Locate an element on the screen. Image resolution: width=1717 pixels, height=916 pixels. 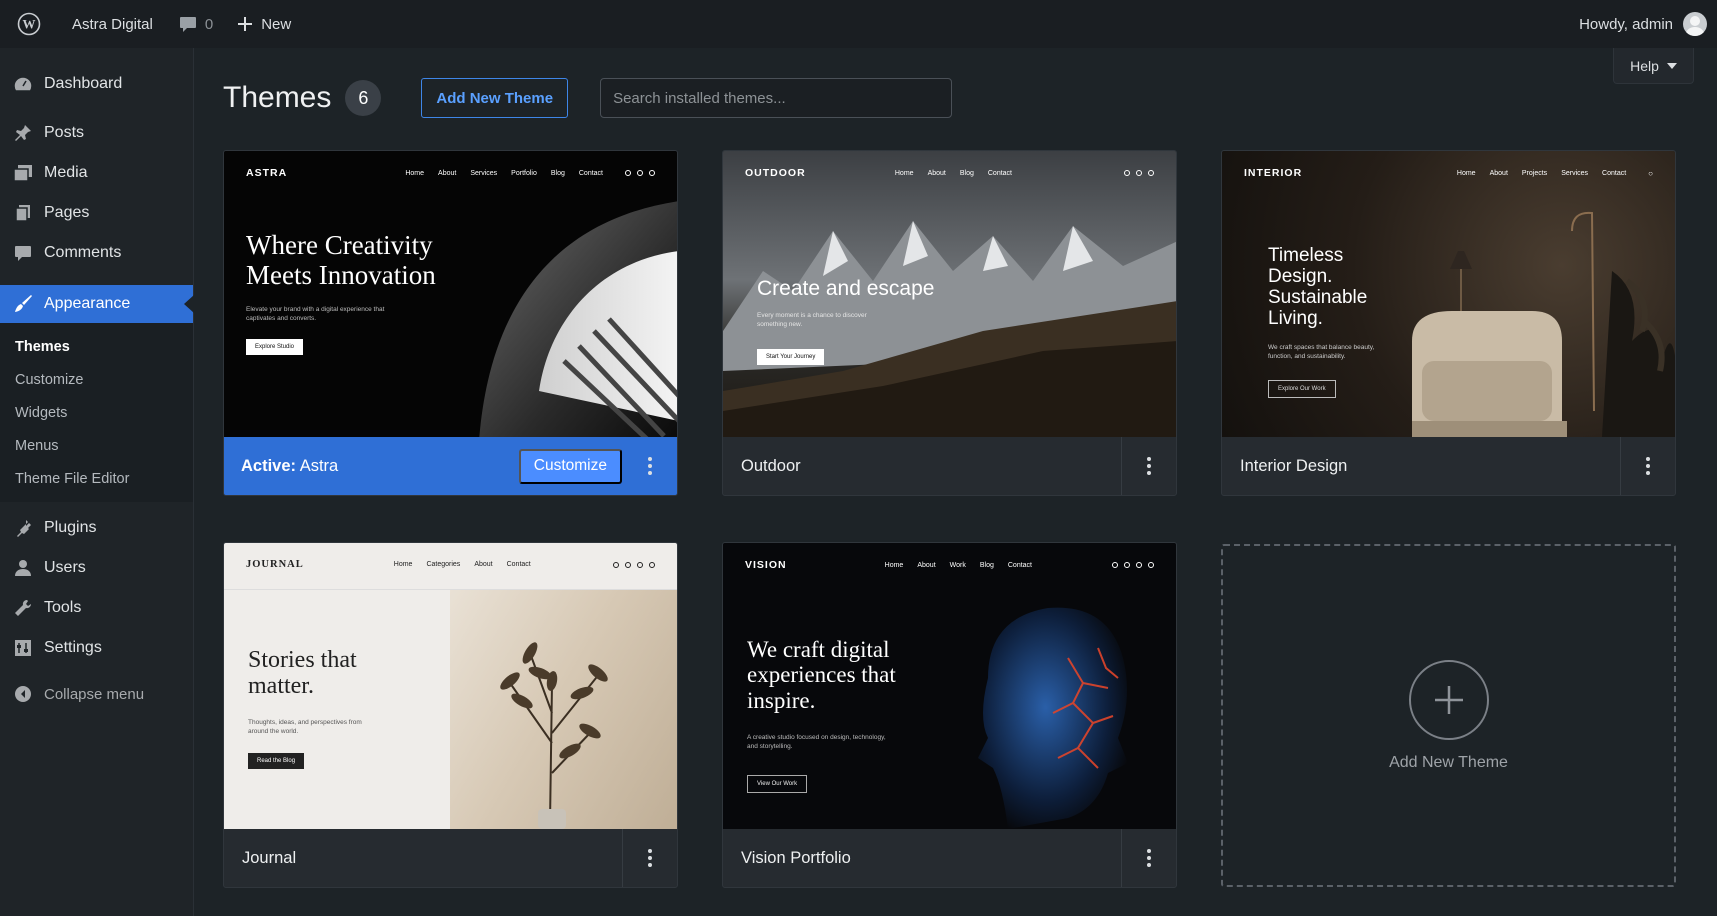
theme-count-badge: 6 is located at coordinates (363, 98).